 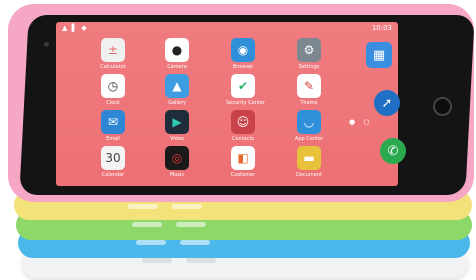 I want to click on app-document: ▬ Document, so click(x=309, y=162).